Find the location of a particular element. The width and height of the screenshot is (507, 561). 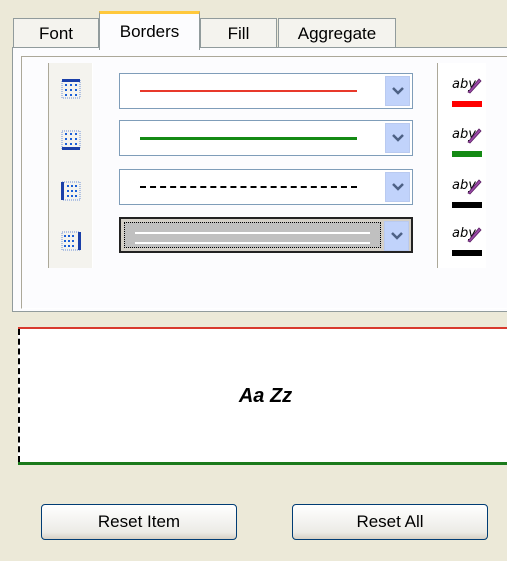

preview-sample-text: Aa Zz is located at coordinates (265, 396).